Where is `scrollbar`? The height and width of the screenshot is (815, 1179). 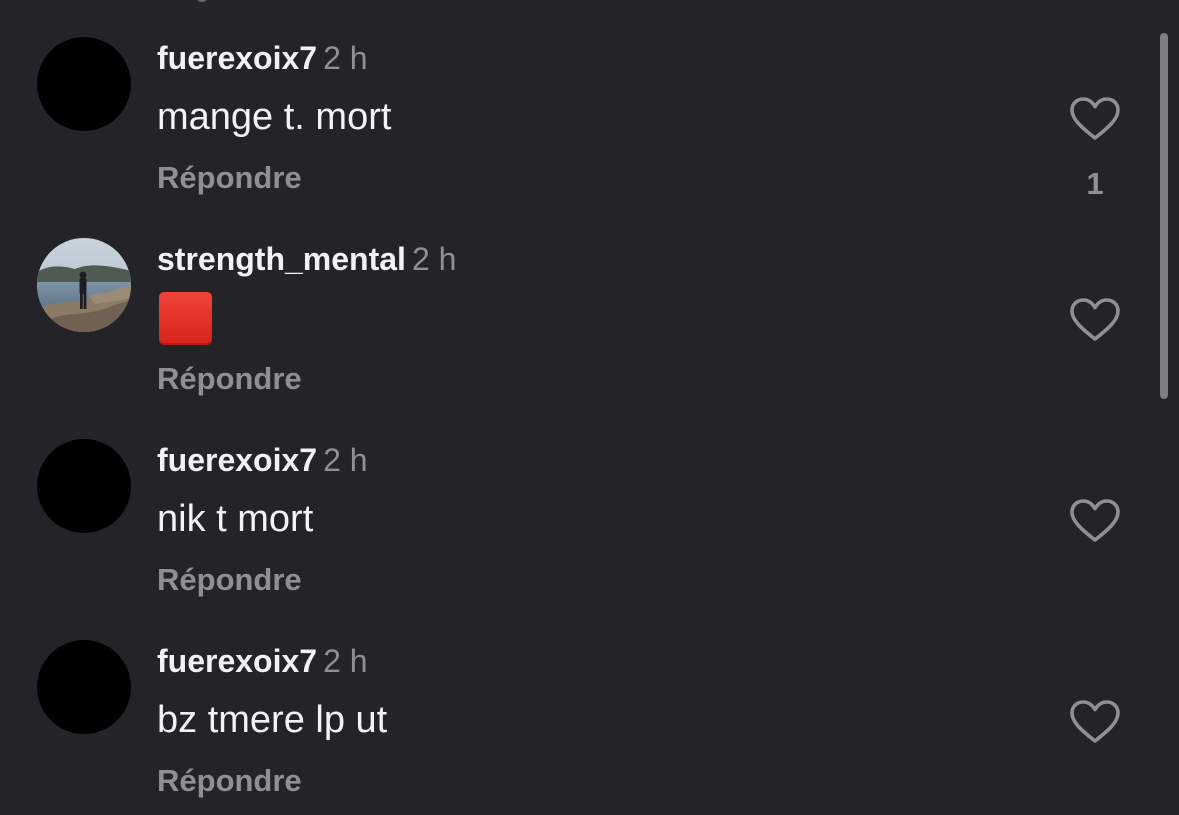
scrollbar is located at coordinates (1164, 216).